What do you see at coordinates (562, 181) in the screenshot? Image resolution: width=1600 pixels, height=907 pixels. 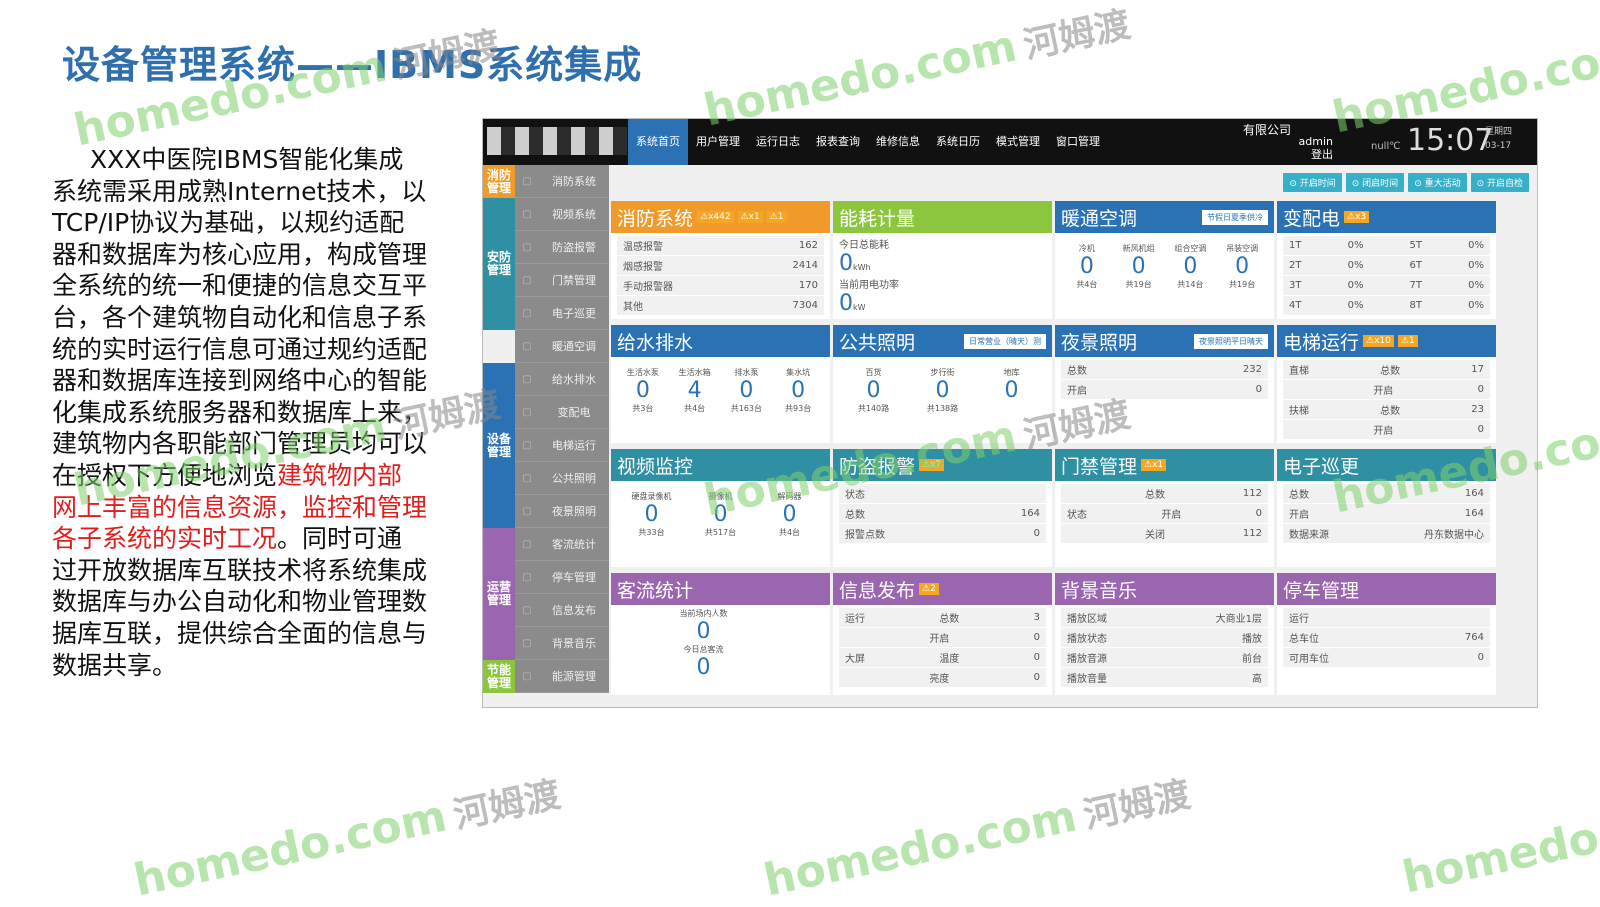 I see `sidebar-item: ▢ 消防系统` at bounding box center [562, 181].